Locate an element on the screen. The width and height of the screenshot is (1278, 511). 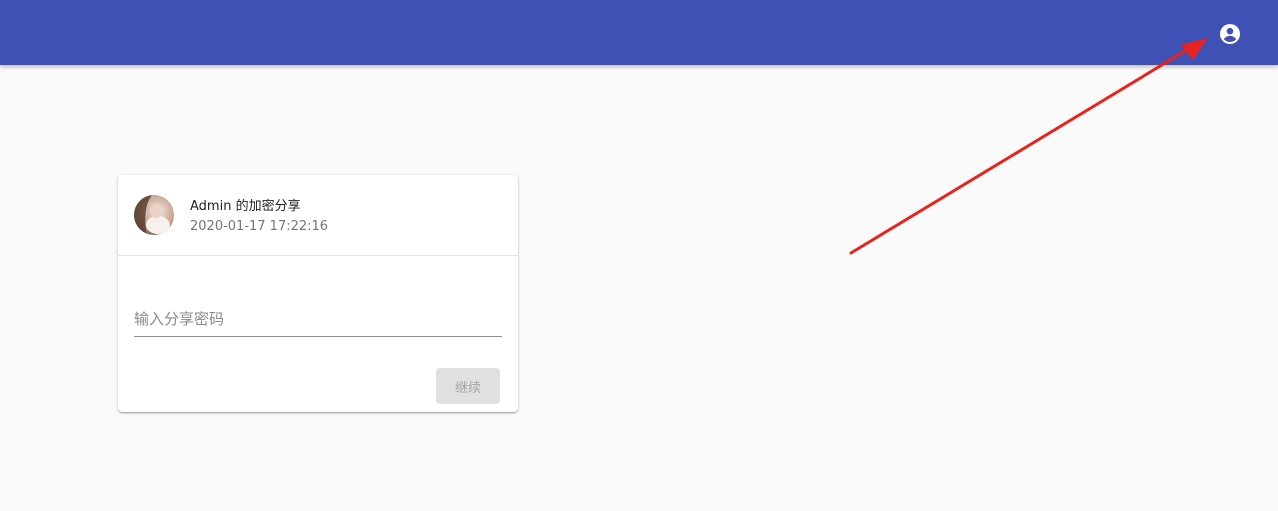
user-avatar is located at coordinates (154, 215).